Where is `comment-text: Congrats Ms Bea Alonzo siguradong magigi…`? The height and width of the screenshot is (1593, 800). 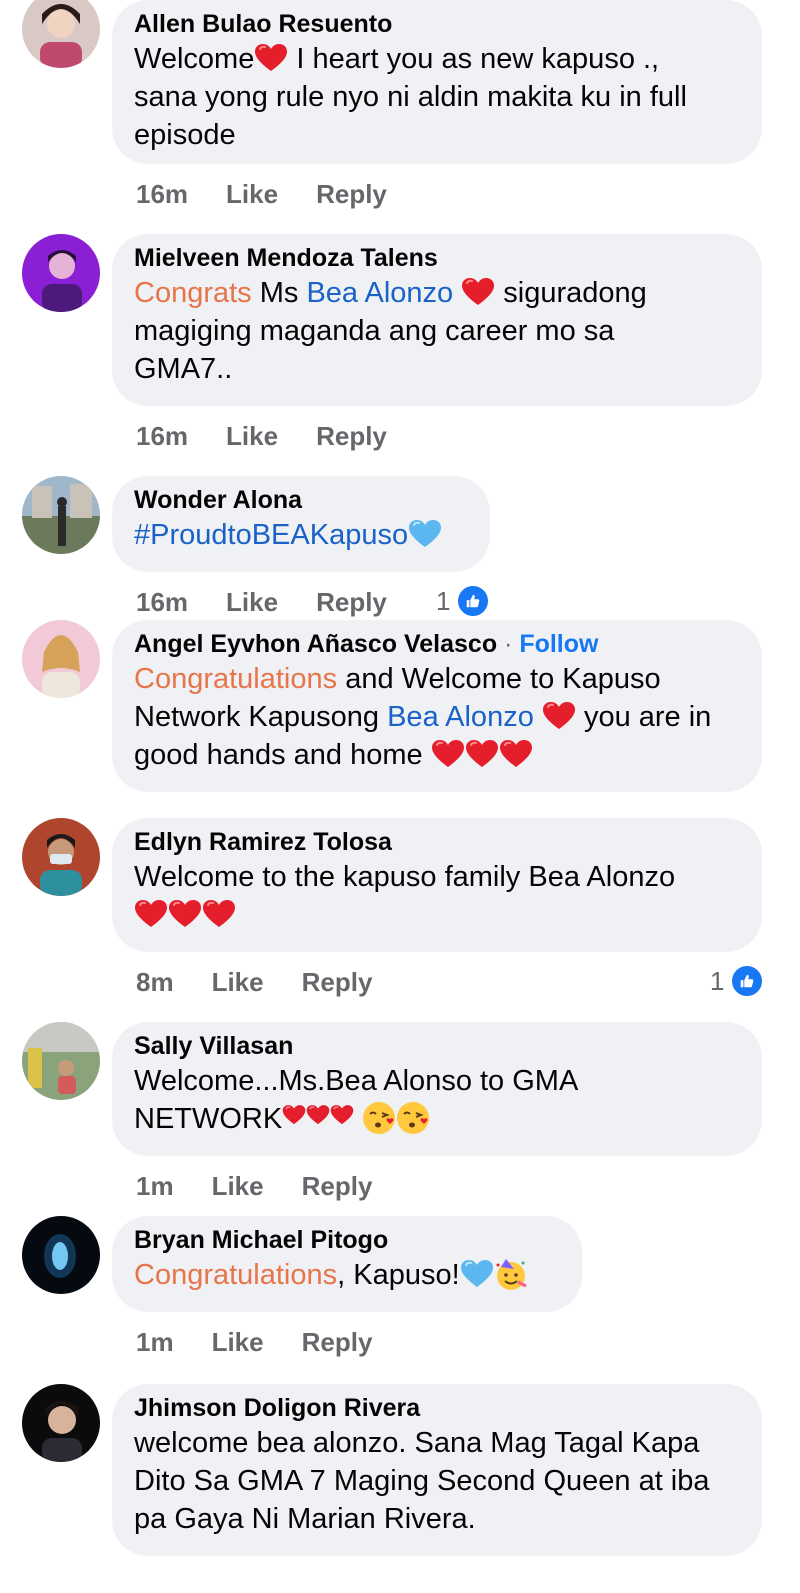
comment-text: Congrats Ms Bea Alonzo siguradong magigi… is located at coordinates (390, 331).